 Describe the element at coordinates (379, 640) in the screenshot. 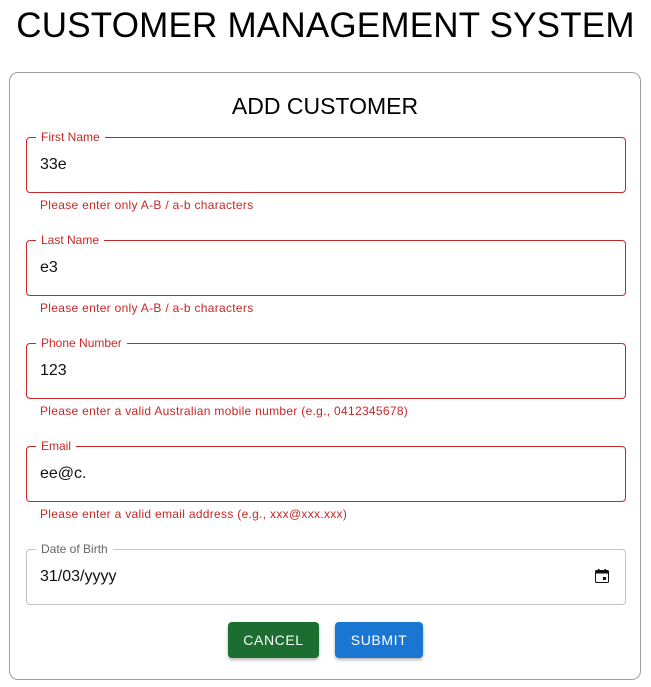

I see `submit-button: SUBMIT` at that location.